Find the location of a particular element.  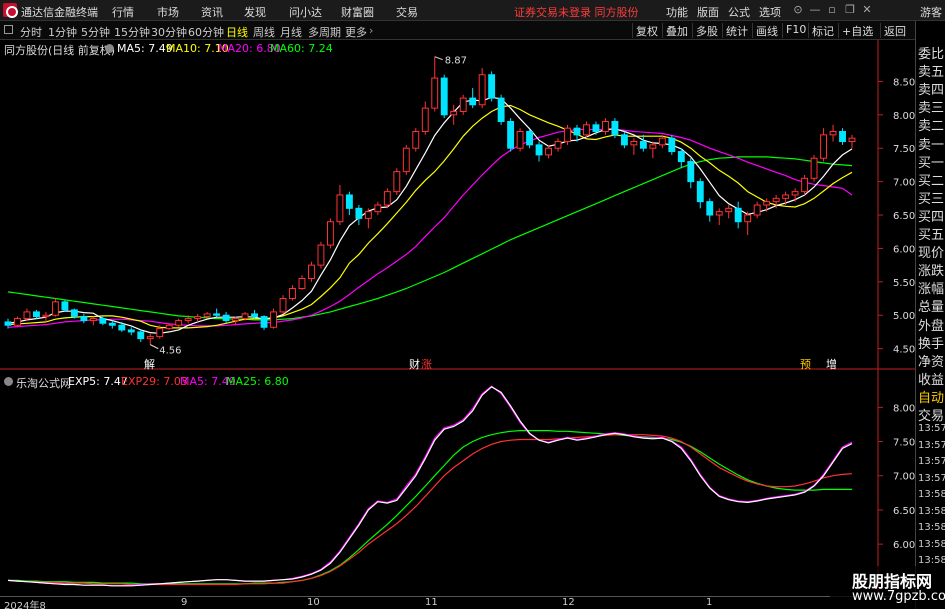

indicator-tick-label: 7.50 is located at coordinates (904, 443).